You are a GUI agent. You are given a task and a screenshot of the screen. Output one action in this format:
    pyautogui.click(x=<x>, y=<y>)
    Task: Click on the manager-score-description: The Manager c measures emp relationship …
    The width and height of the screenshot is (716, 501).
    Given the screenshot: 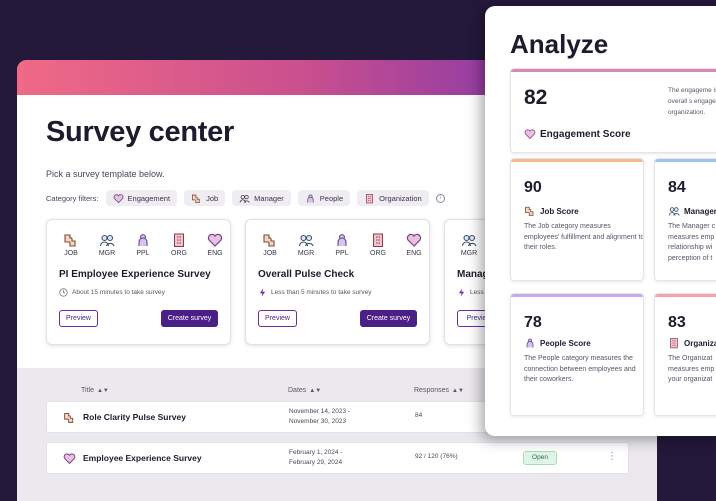 What is the action you would take?
    pyautogui.click(x=692, y=242)
    